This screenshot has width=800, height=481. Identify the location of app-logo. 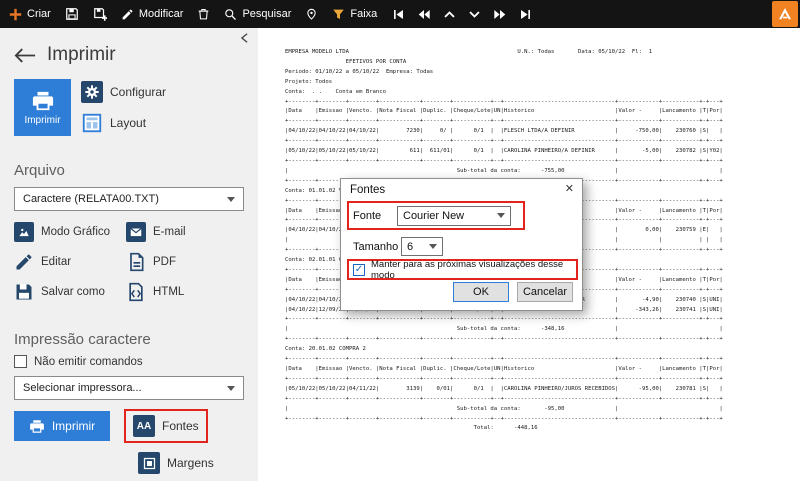
(785, 14).